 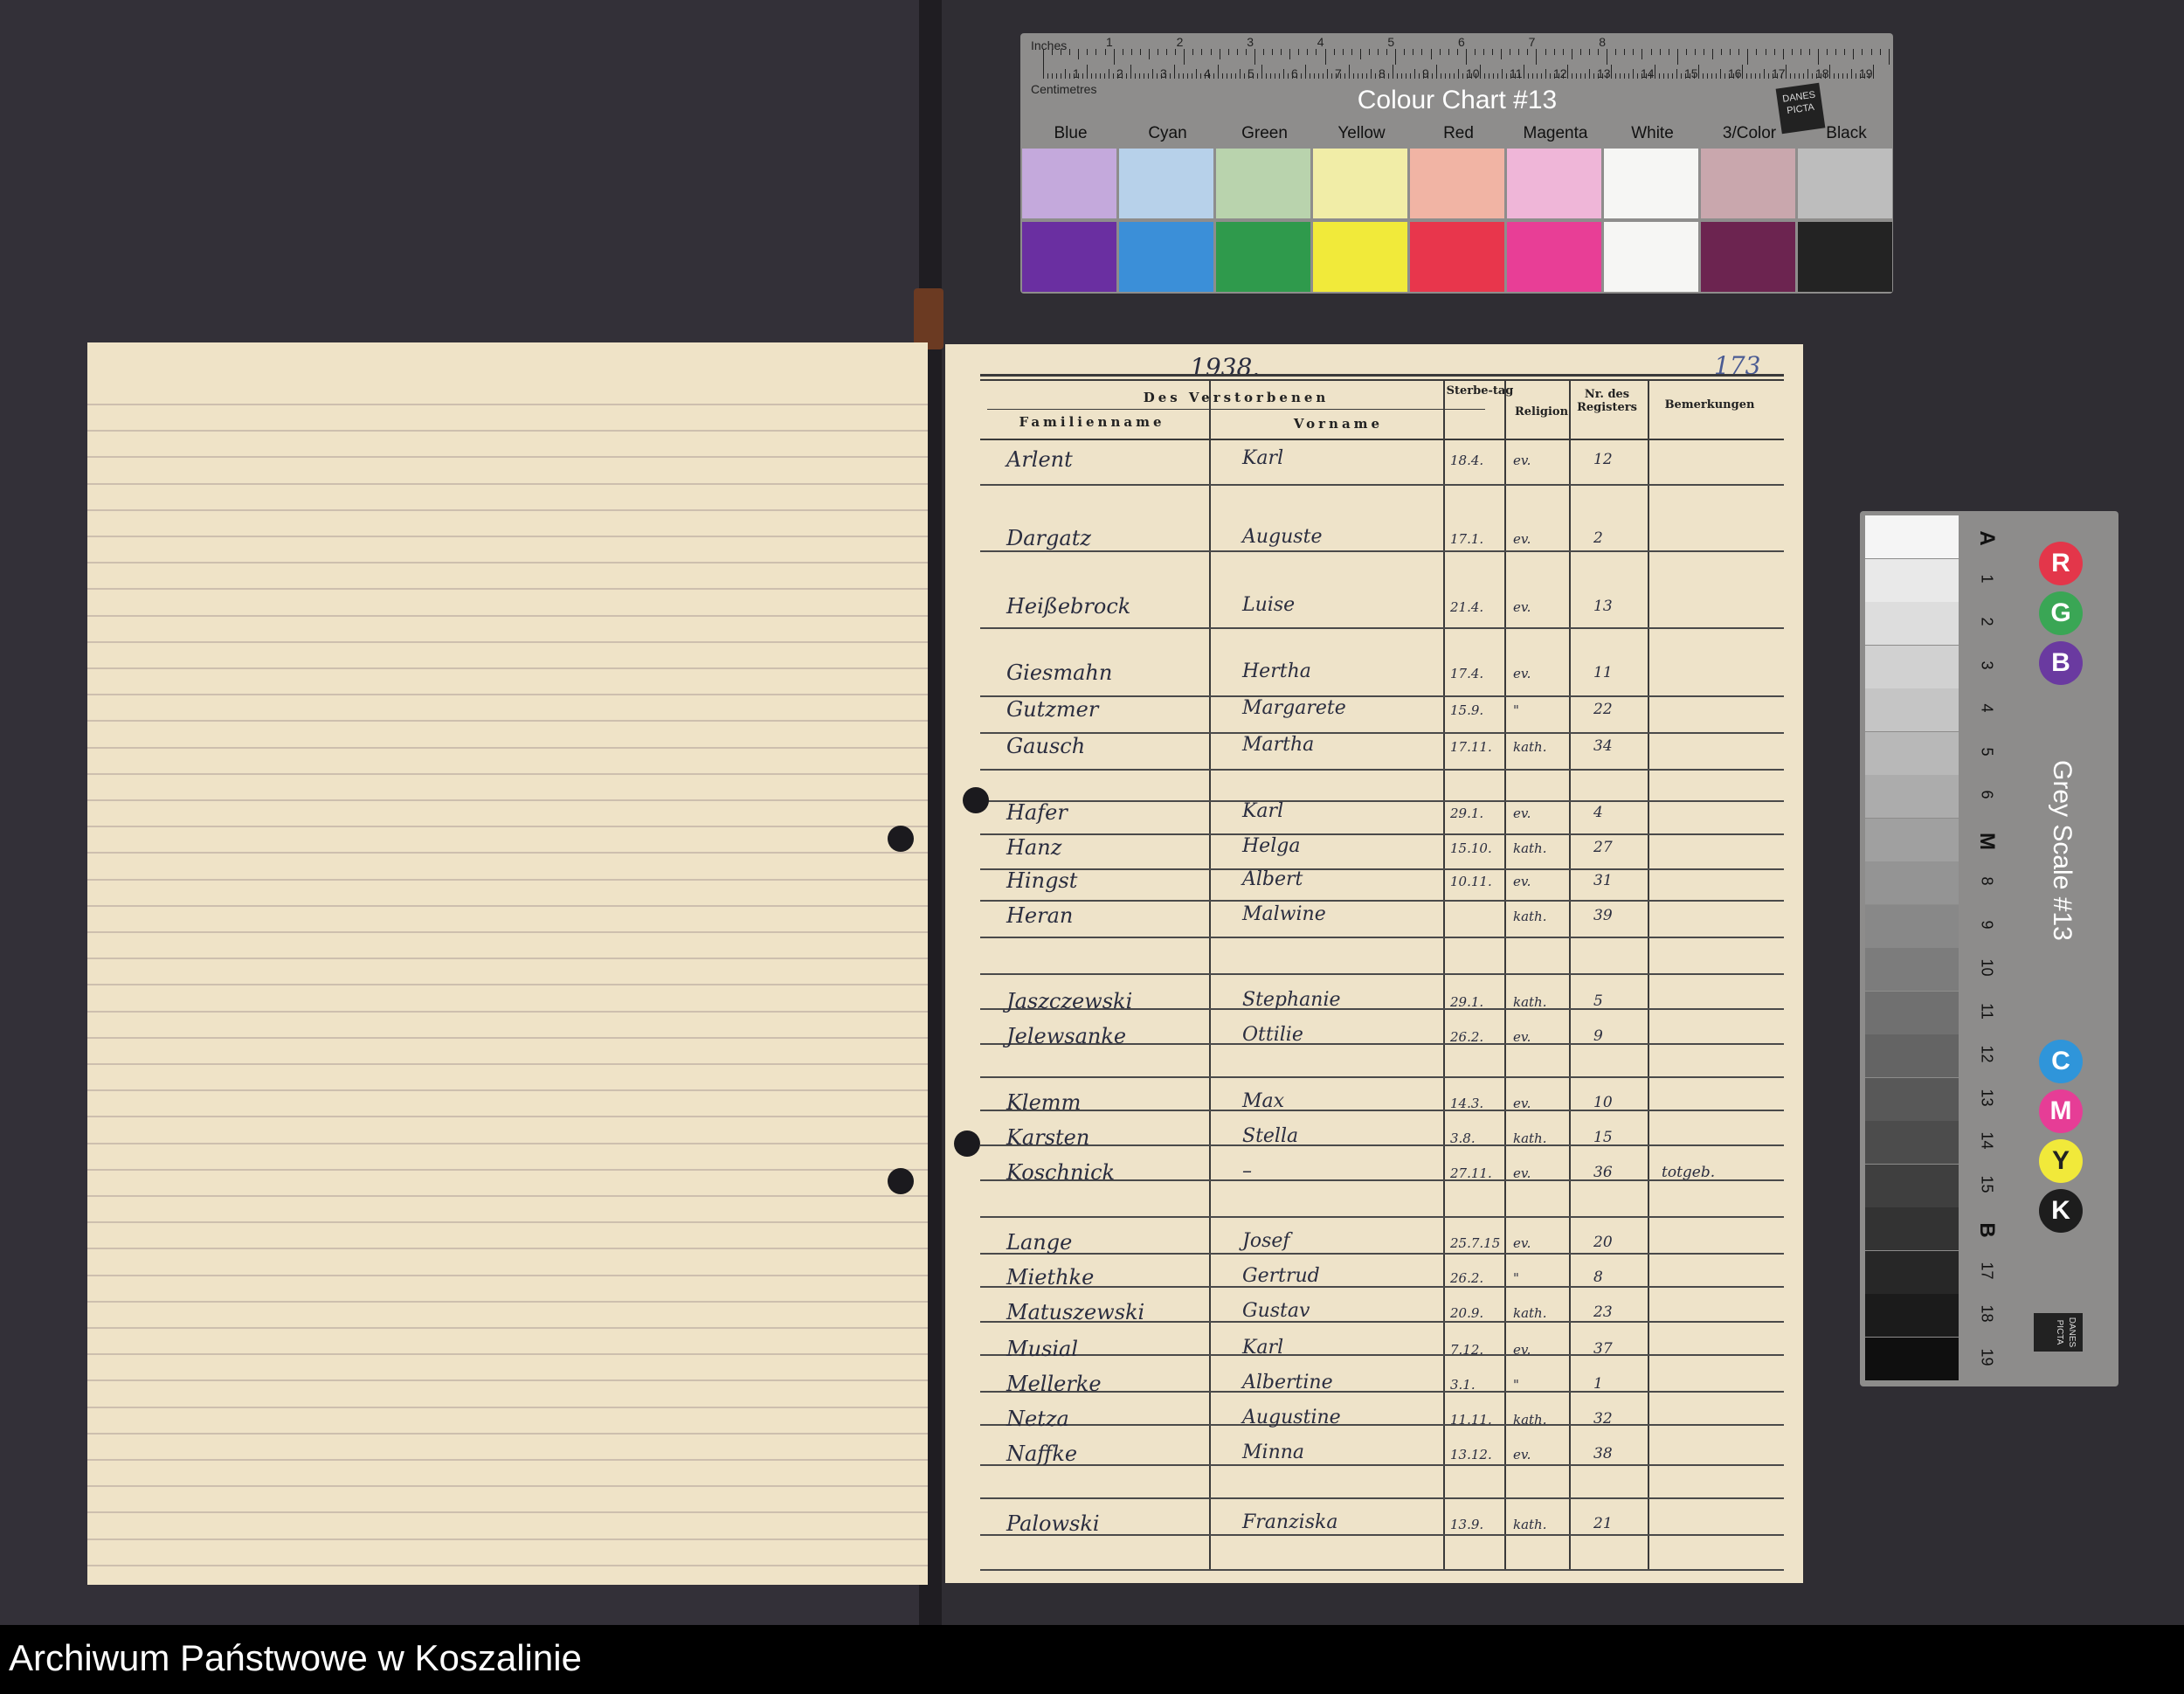 What do you see at coordinates (1530, 1420) in the screenshot?
I see `cell-religion: kath.` at bounding box center [1530, 1420].